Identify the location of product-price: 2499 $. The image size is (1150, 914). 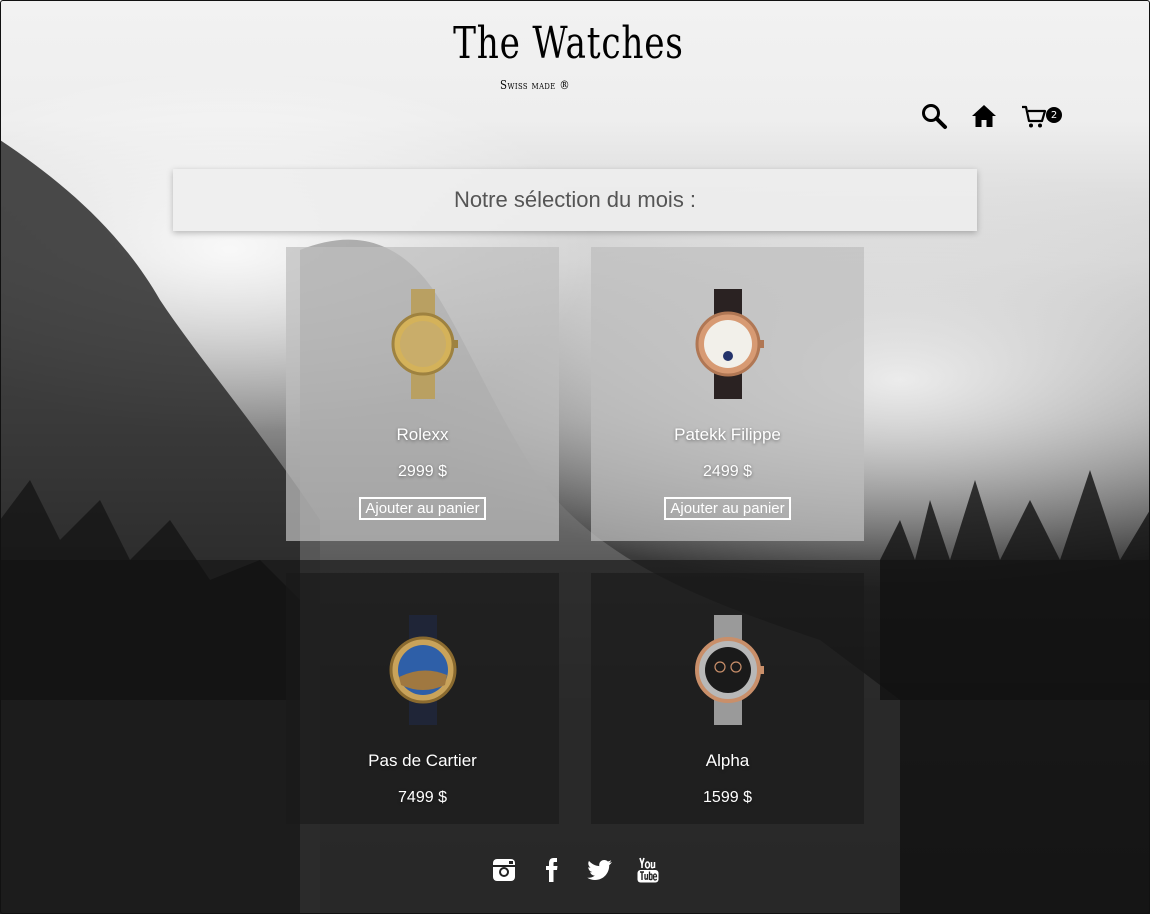
(727, 471).